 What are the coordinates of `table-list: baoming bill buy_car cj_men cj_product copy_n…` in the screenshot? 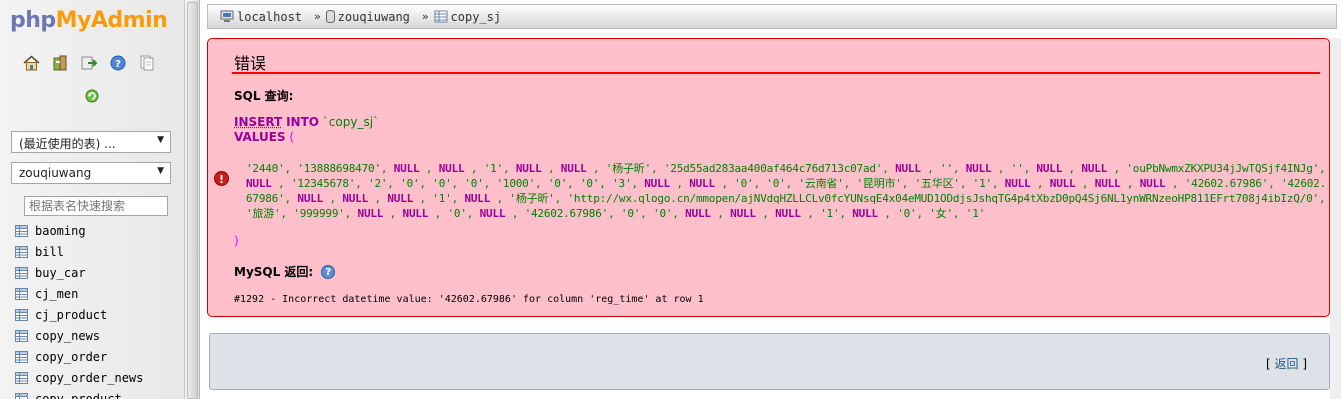 It's located at (79, 309).